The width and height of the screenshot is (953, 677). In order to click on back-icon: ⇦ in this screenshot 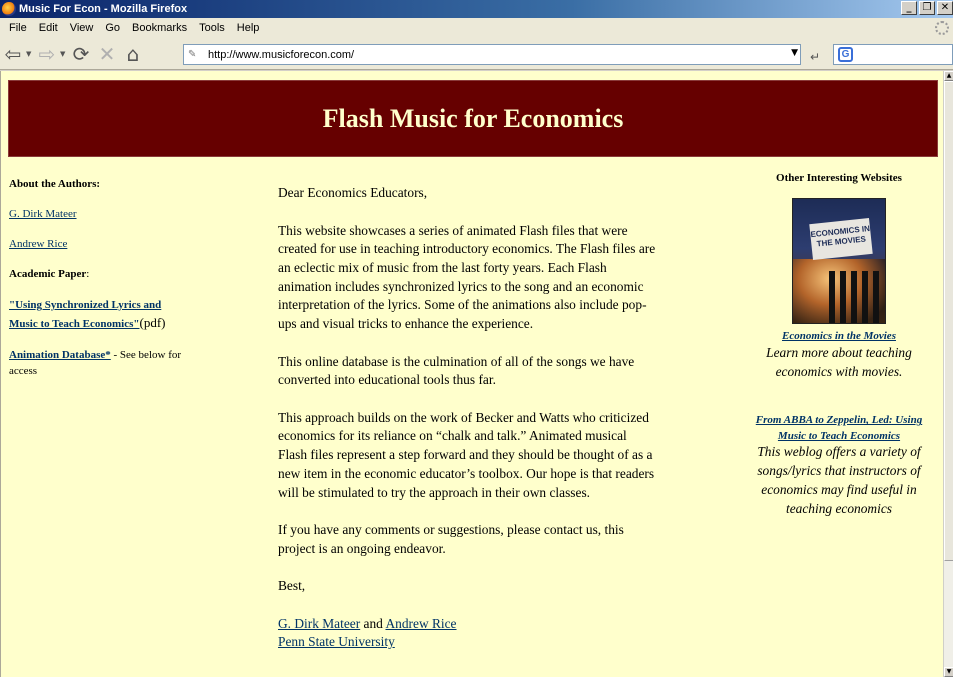, I will do `click(13, 54)`.